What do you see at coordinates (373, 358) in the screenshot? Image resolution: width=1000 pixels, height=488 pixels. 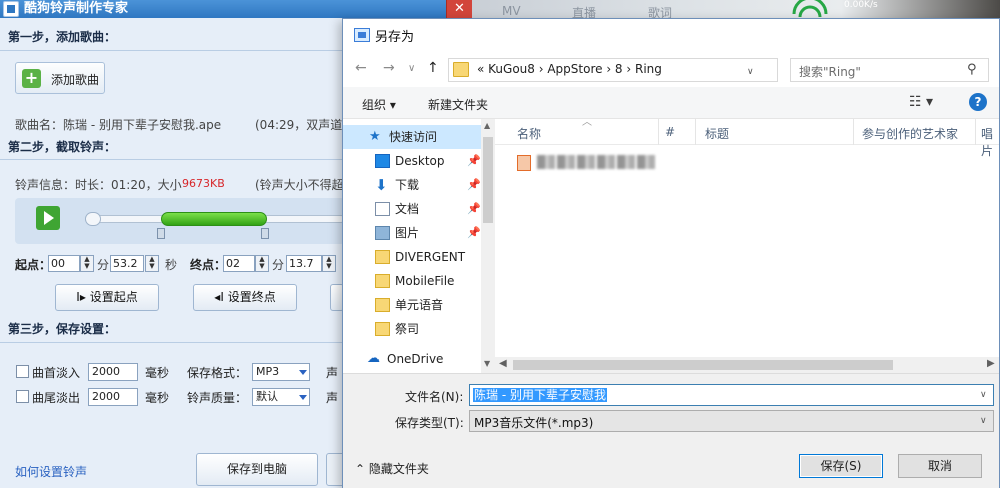 I see `cloud-icon: ☁` at bounding box center [373, 358].